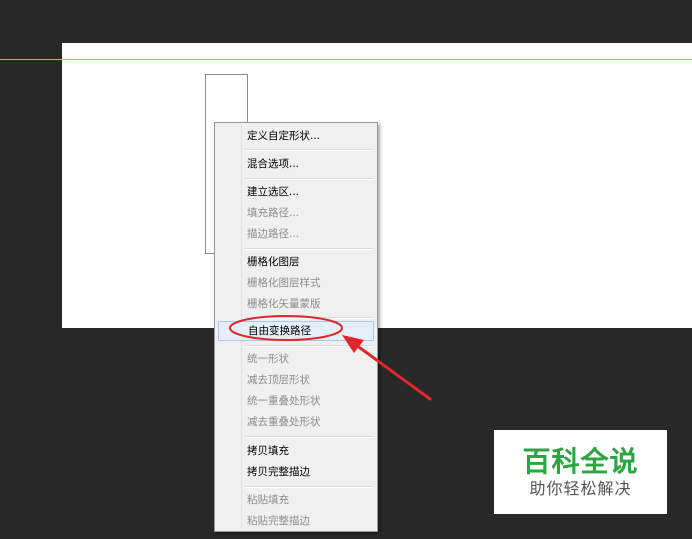 The height and width of the screenshot is (539, 692). I want to click on menu-item-paste-complete-stroke: 粘贴完整描边, so click(278, 521).